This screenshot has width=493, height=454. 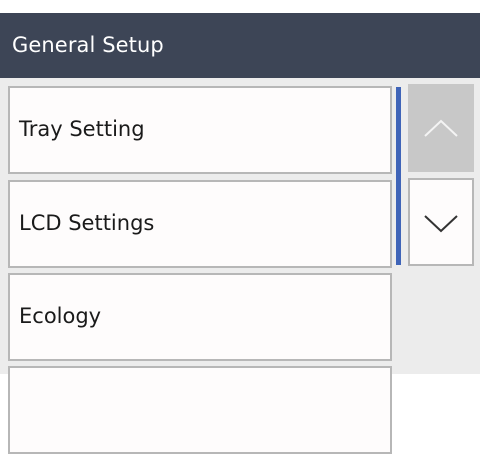 What do you see at coordinates (82, 129) in the screenshot?
I see `menu-item-label: Tray Setting` at bounding box center [82, 129].